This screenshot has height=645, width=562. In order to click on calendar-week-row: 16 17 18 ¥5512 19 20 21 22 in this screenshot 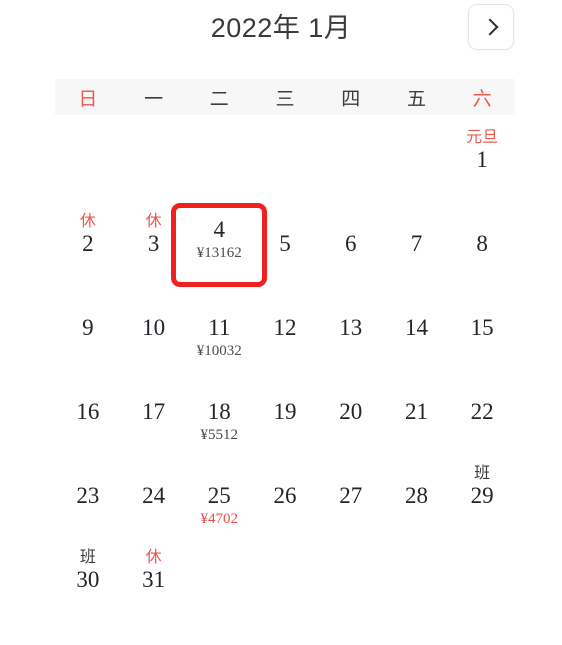, I will do `click(285, 413)`.